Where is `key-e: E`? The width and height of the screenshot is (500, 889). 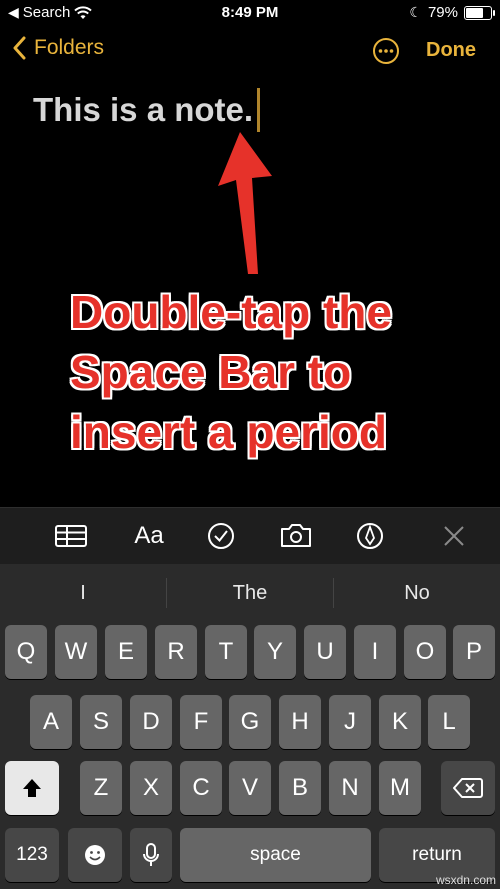
key-e: E is located at coordinates (126, 652).